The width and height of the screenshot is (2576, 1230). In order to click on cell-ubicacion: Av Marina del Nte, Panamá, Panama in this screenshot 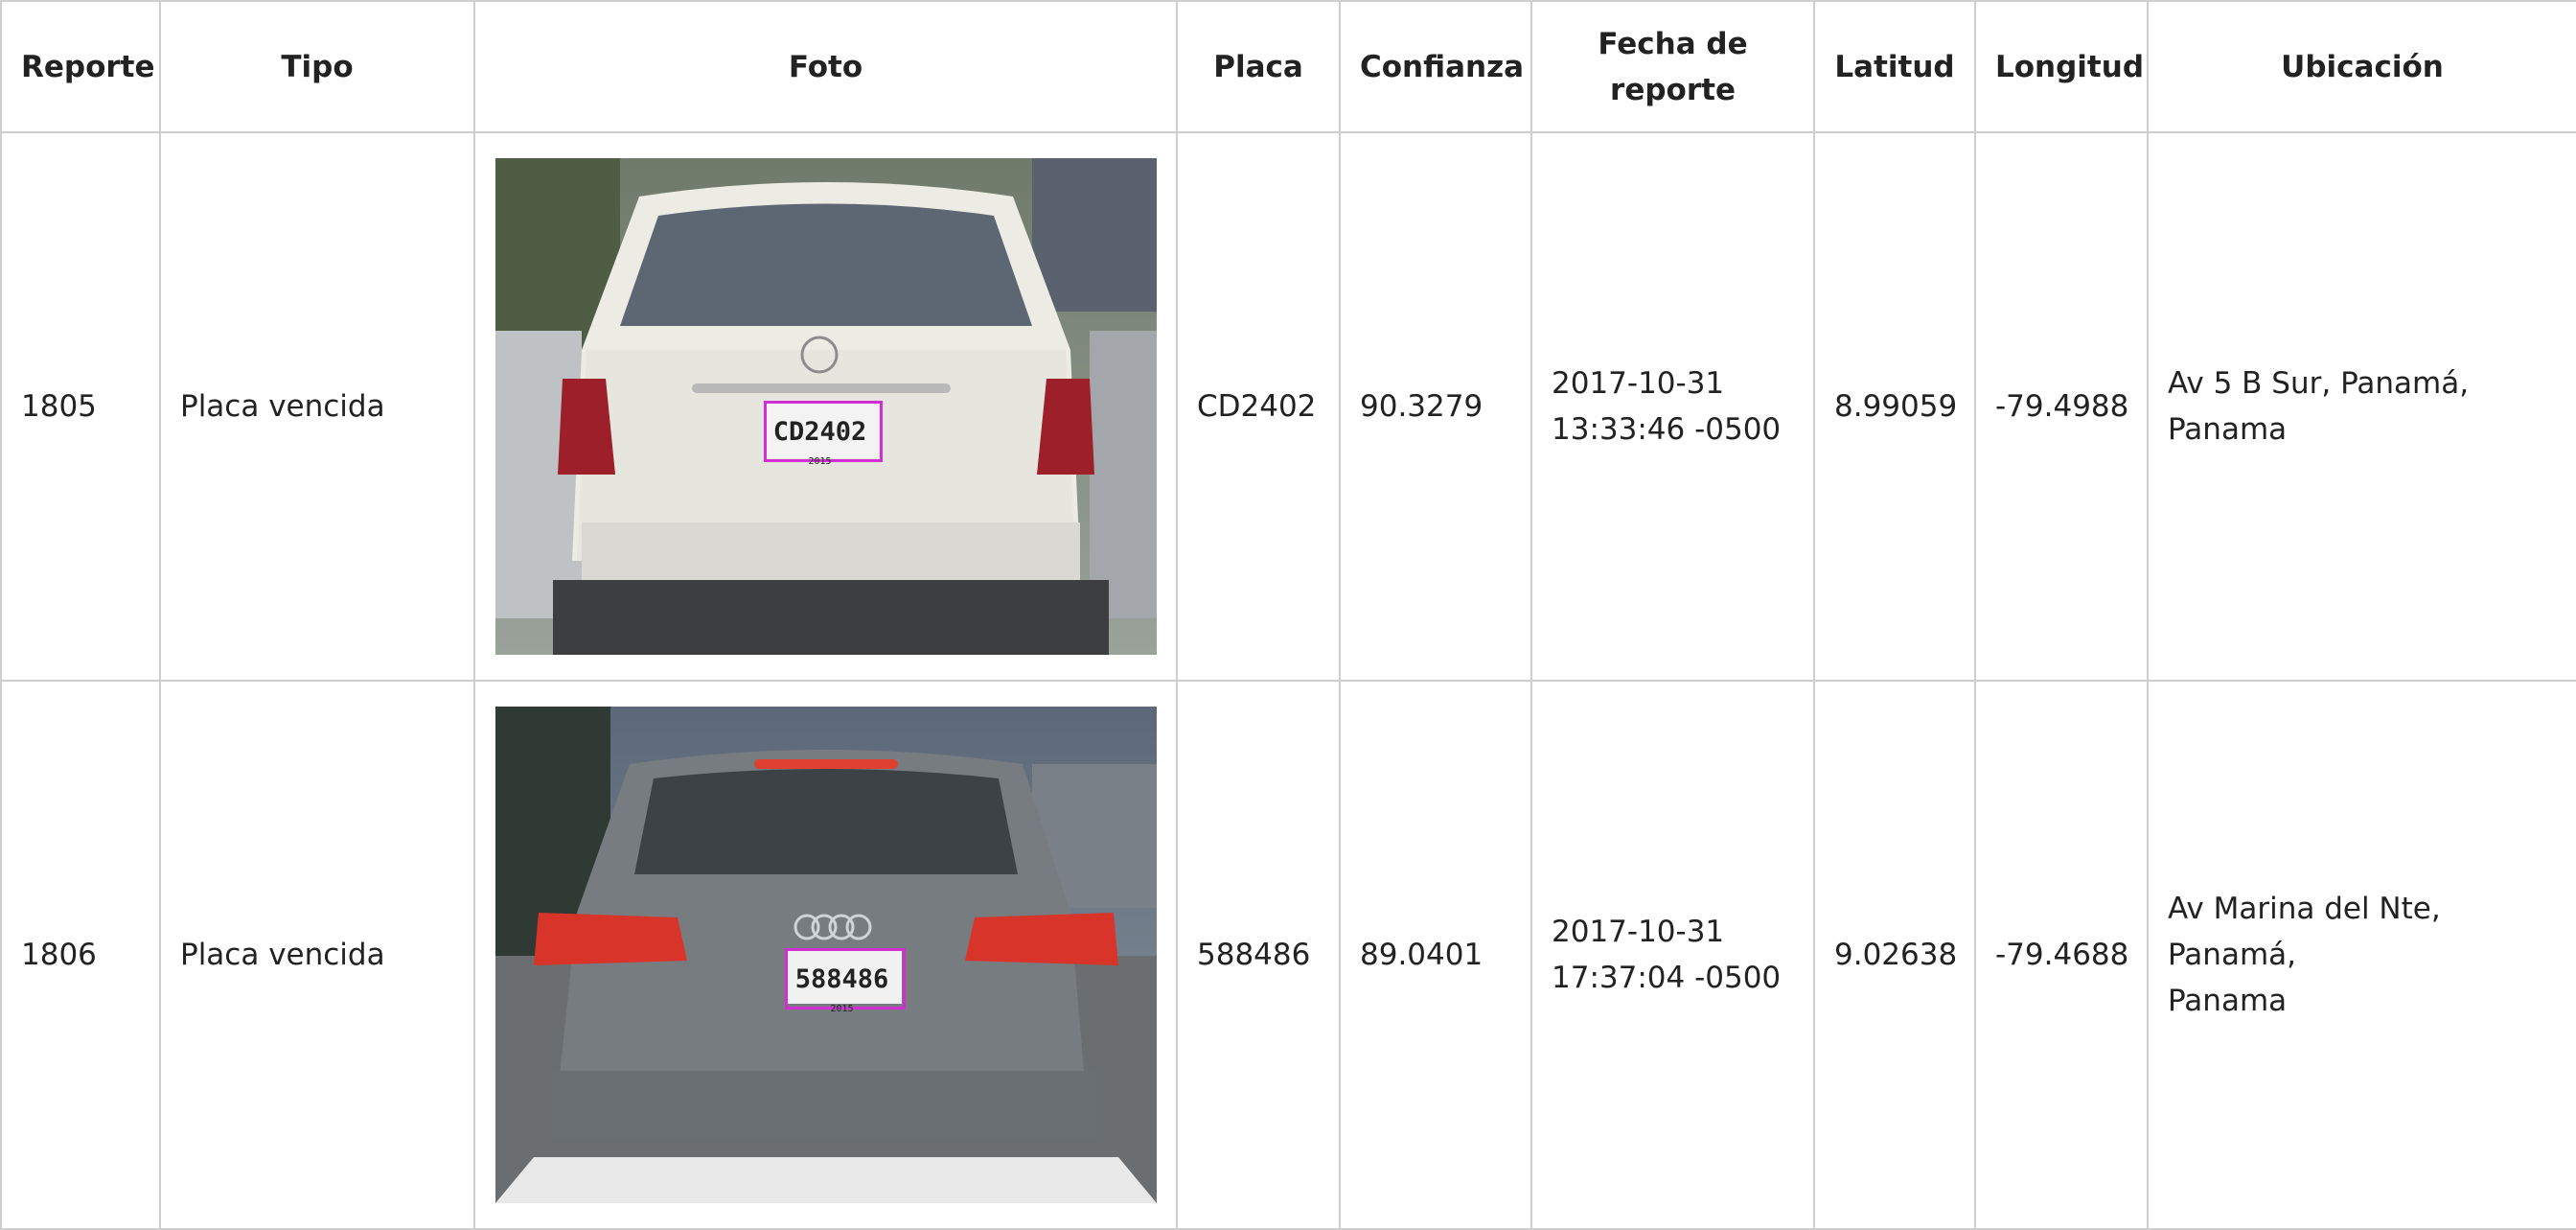, I will do `click(2361, 955)`.